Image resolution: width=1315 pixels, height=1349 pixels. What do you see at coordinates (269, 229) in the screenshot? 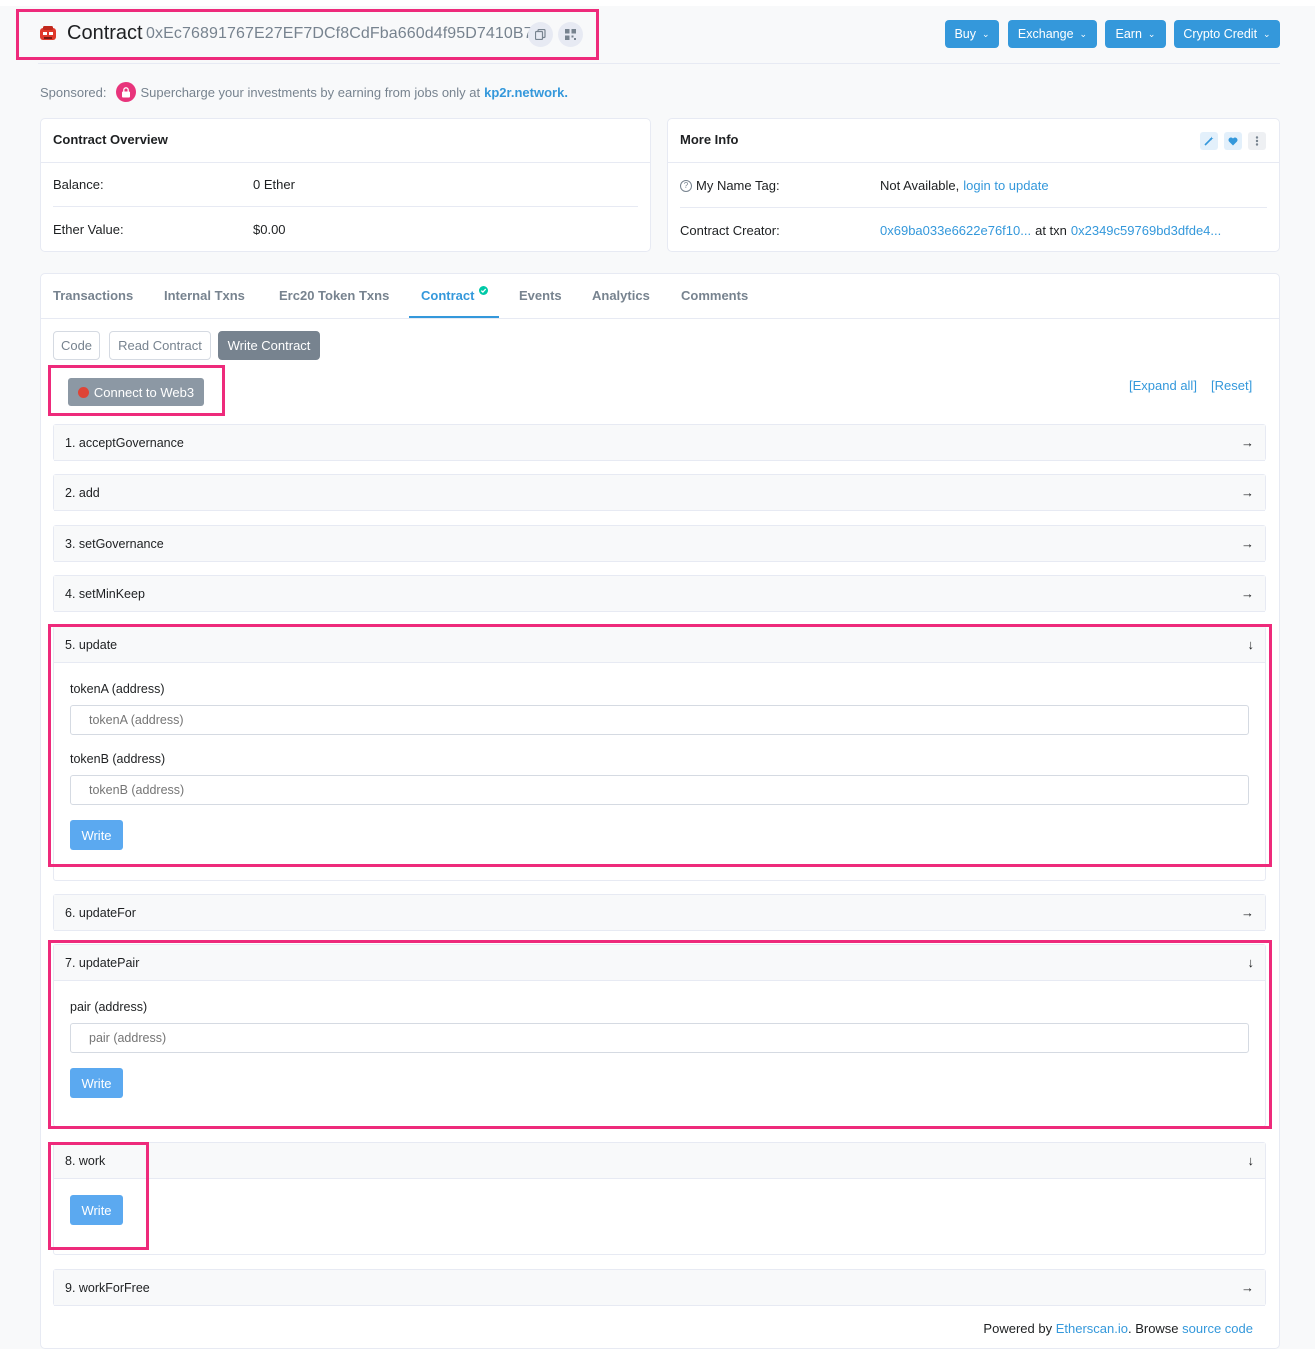
I see `ether-value: $0.00` at bounding box center [269, 229].